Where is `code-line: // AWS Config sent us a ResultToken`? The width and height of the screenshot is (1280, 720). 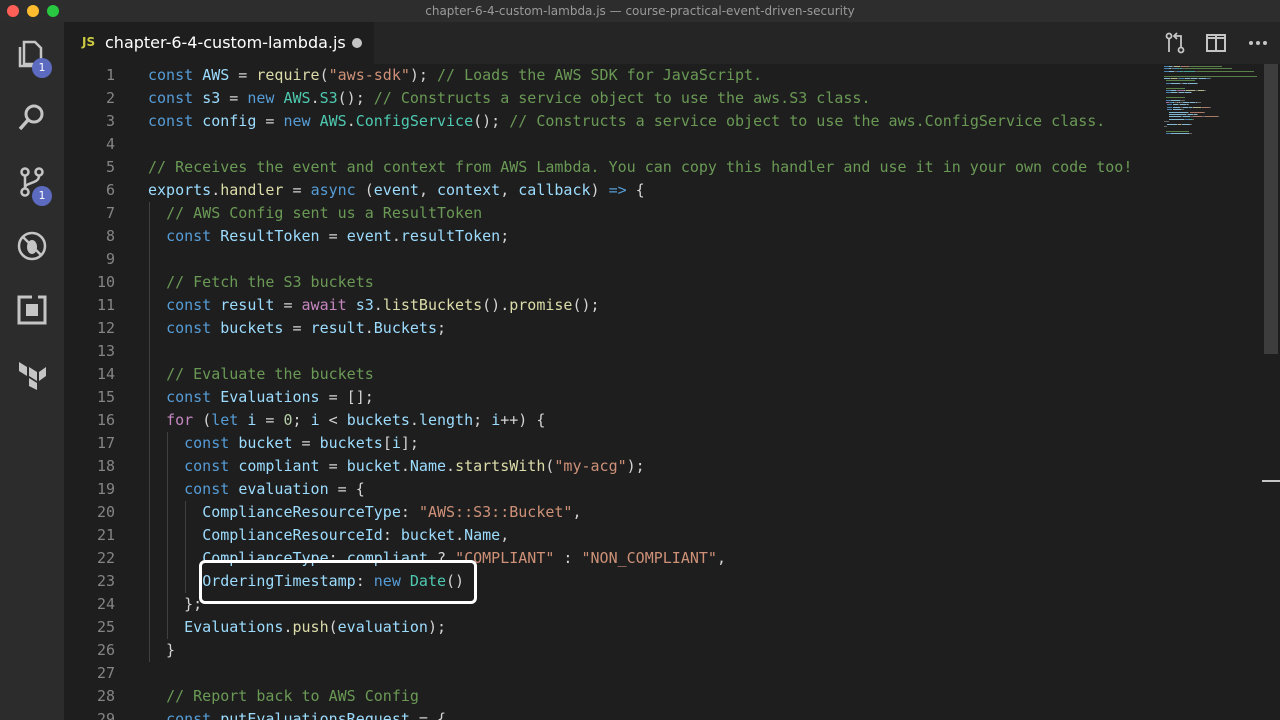 code-line: // AWS Config sent us a ResultToken is located at coordinates (315, 213).